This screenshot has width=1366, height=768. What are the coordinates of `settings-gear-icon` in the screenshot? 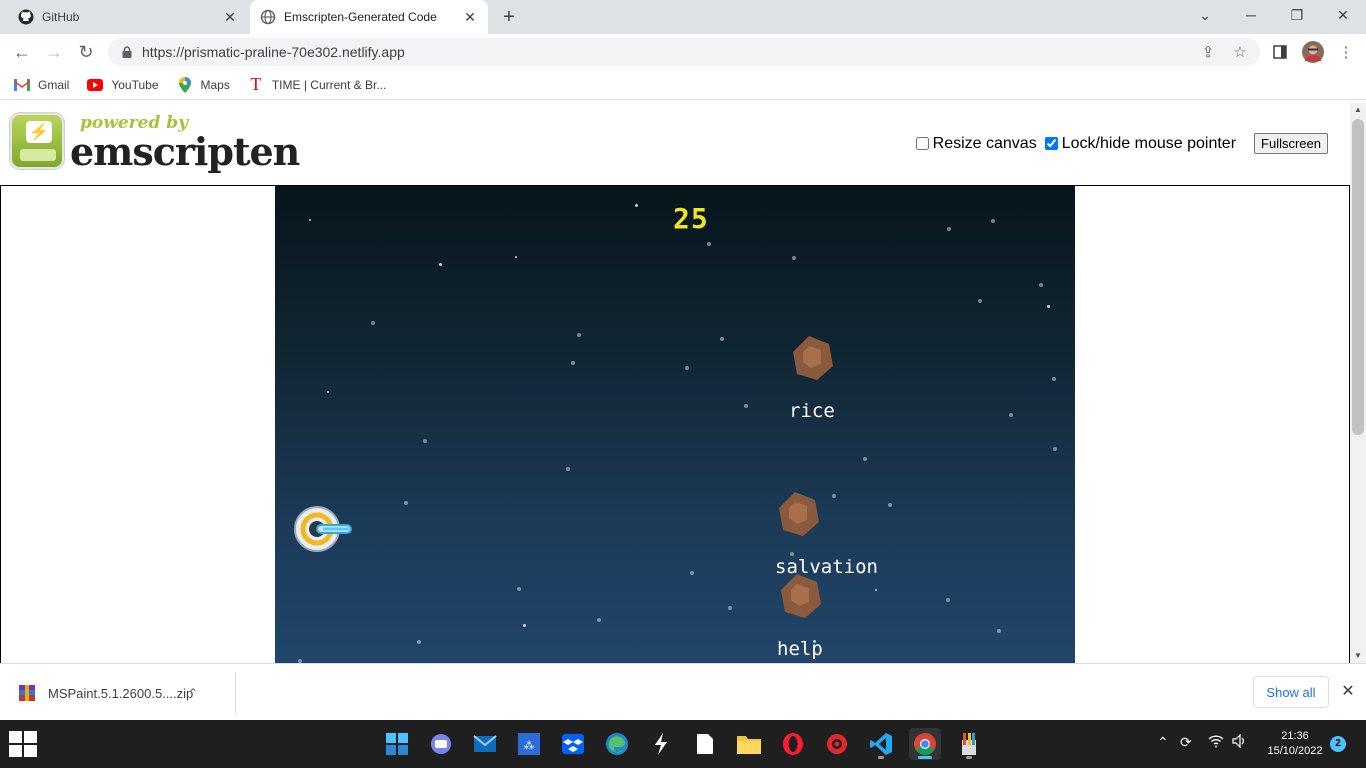 It's located at (837, 744).